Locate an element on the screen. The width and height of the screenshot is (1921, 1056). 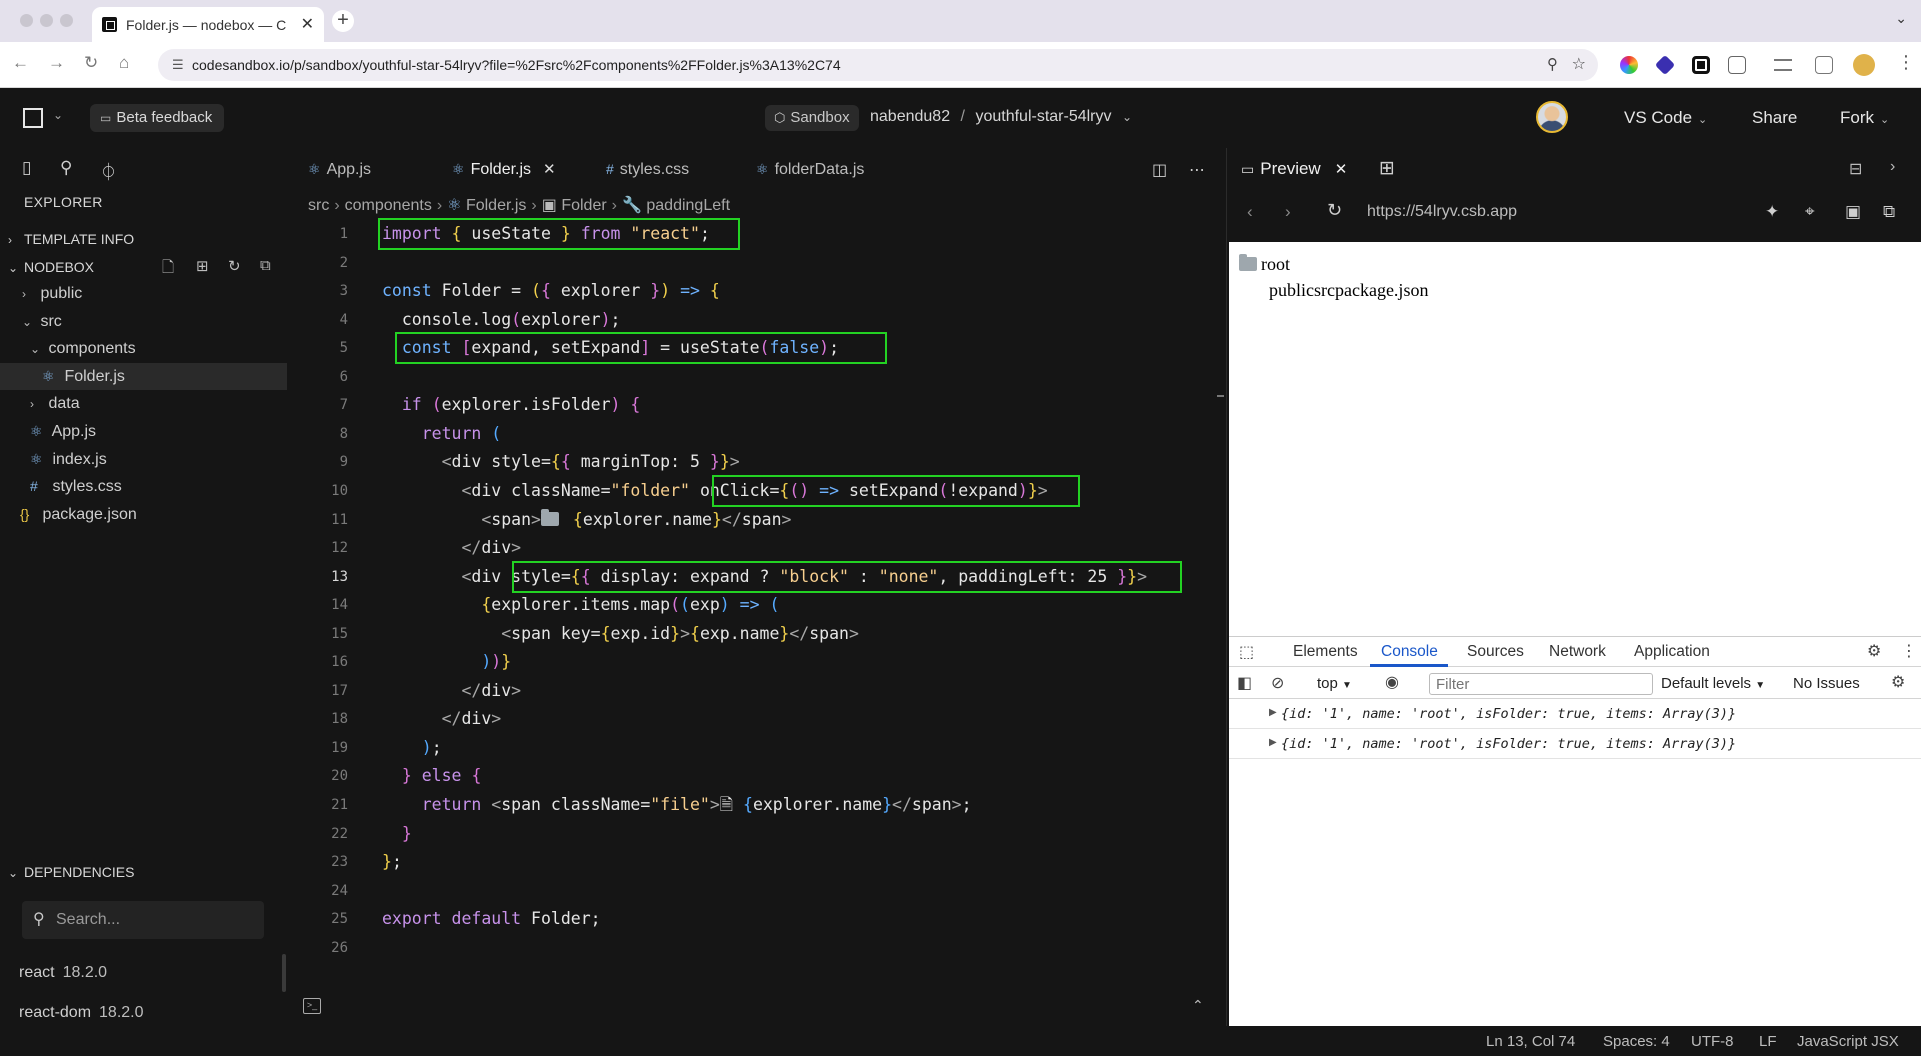
file-tree-item: {} package.json is located at coordinates (143, 514).